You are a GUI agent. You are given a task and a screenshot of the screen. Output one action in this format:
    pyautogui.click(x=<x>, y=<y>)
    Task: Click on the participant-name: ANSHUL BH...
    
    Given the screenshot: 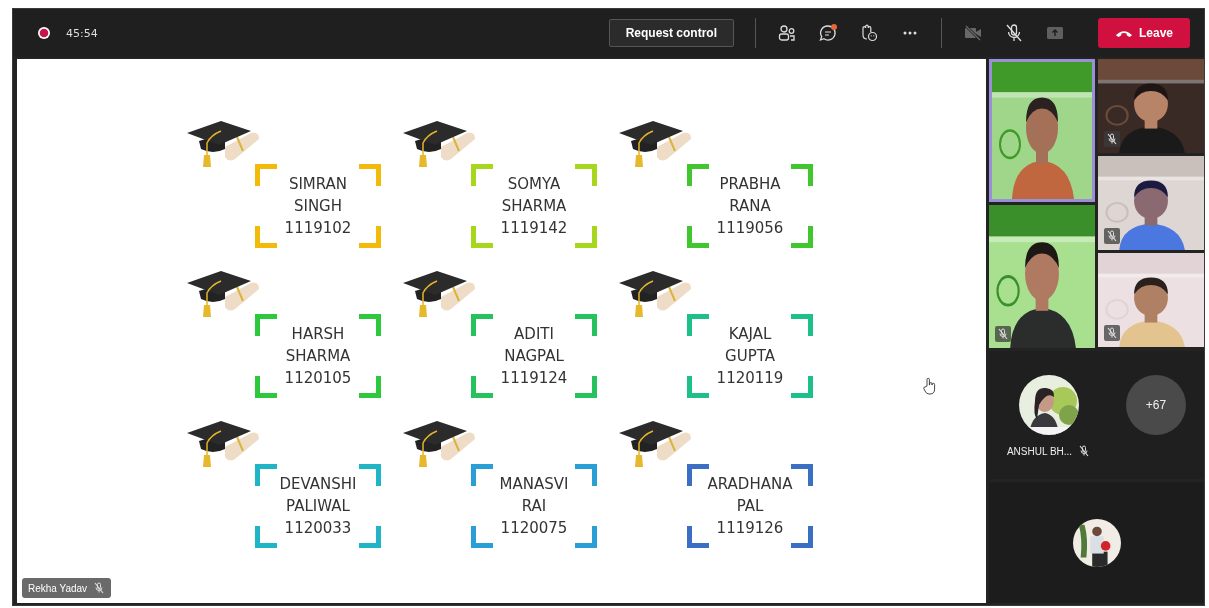 What is the action you would take?
    pyautogui.click(x=1039, y=451)
    